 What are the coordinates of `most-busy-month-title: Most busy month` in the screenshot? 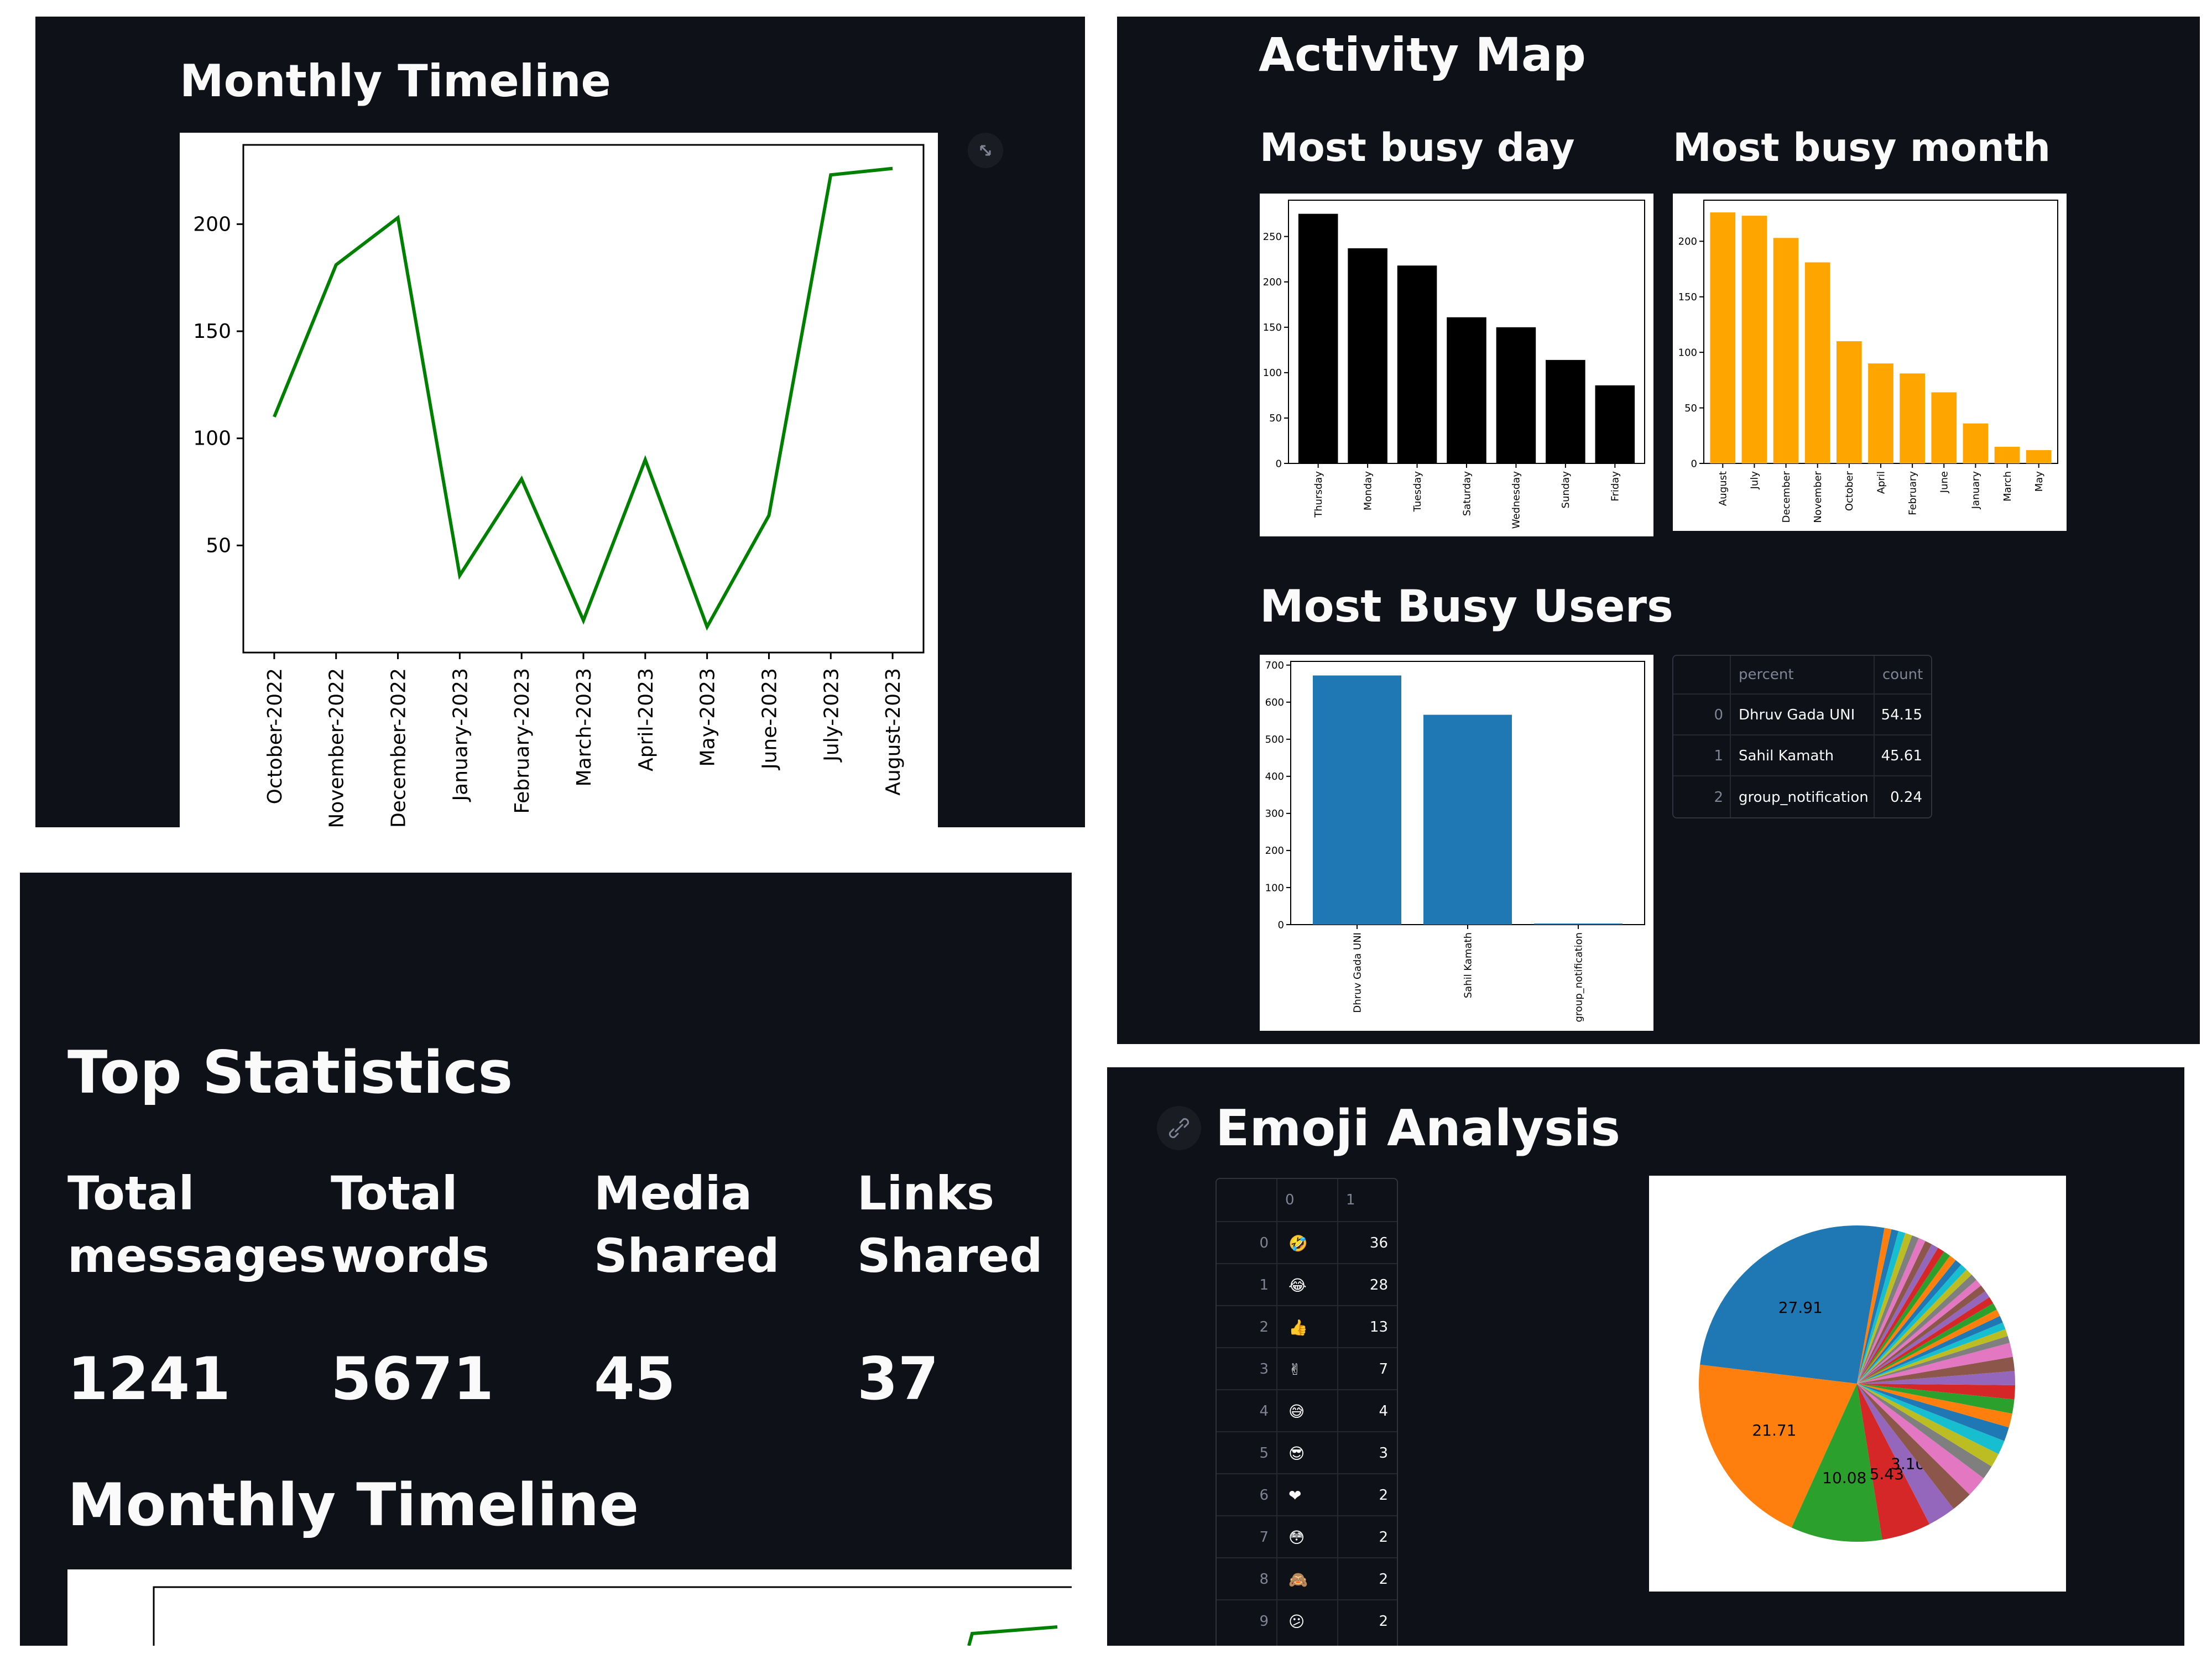 It's located at (1862, 147).